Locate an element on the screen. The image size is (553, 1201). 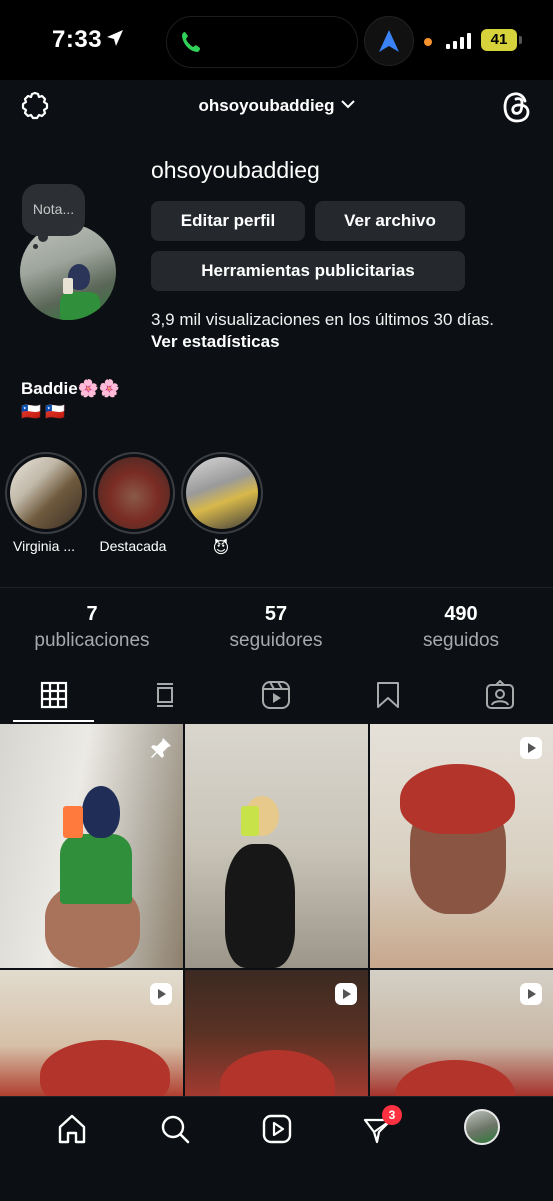
navigation-indicator is located at coordinates (389, 41).